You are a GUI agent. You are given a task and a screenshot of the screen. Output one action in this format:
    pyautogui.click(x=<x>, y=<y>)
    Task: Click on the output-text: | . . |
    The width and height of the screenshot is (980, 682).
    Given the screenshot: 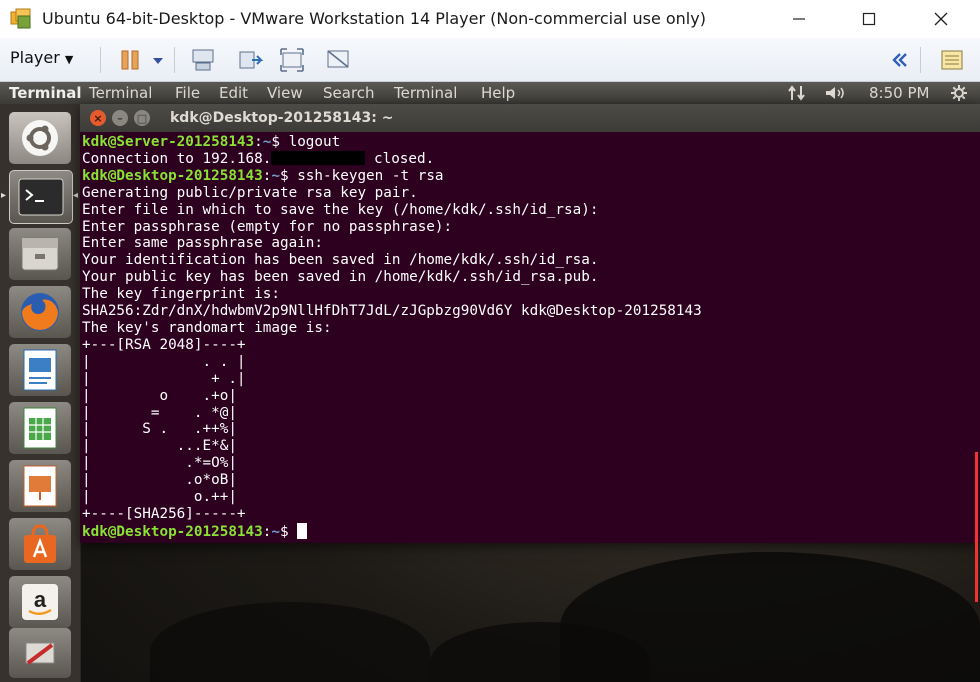 What is the action you would take?
    pyautogui.click(x=164, y=361)
    